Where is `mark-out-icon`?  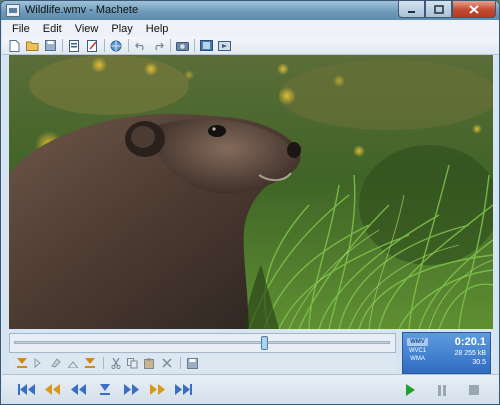 mark-out-icon is located at coordinates (72, 363).